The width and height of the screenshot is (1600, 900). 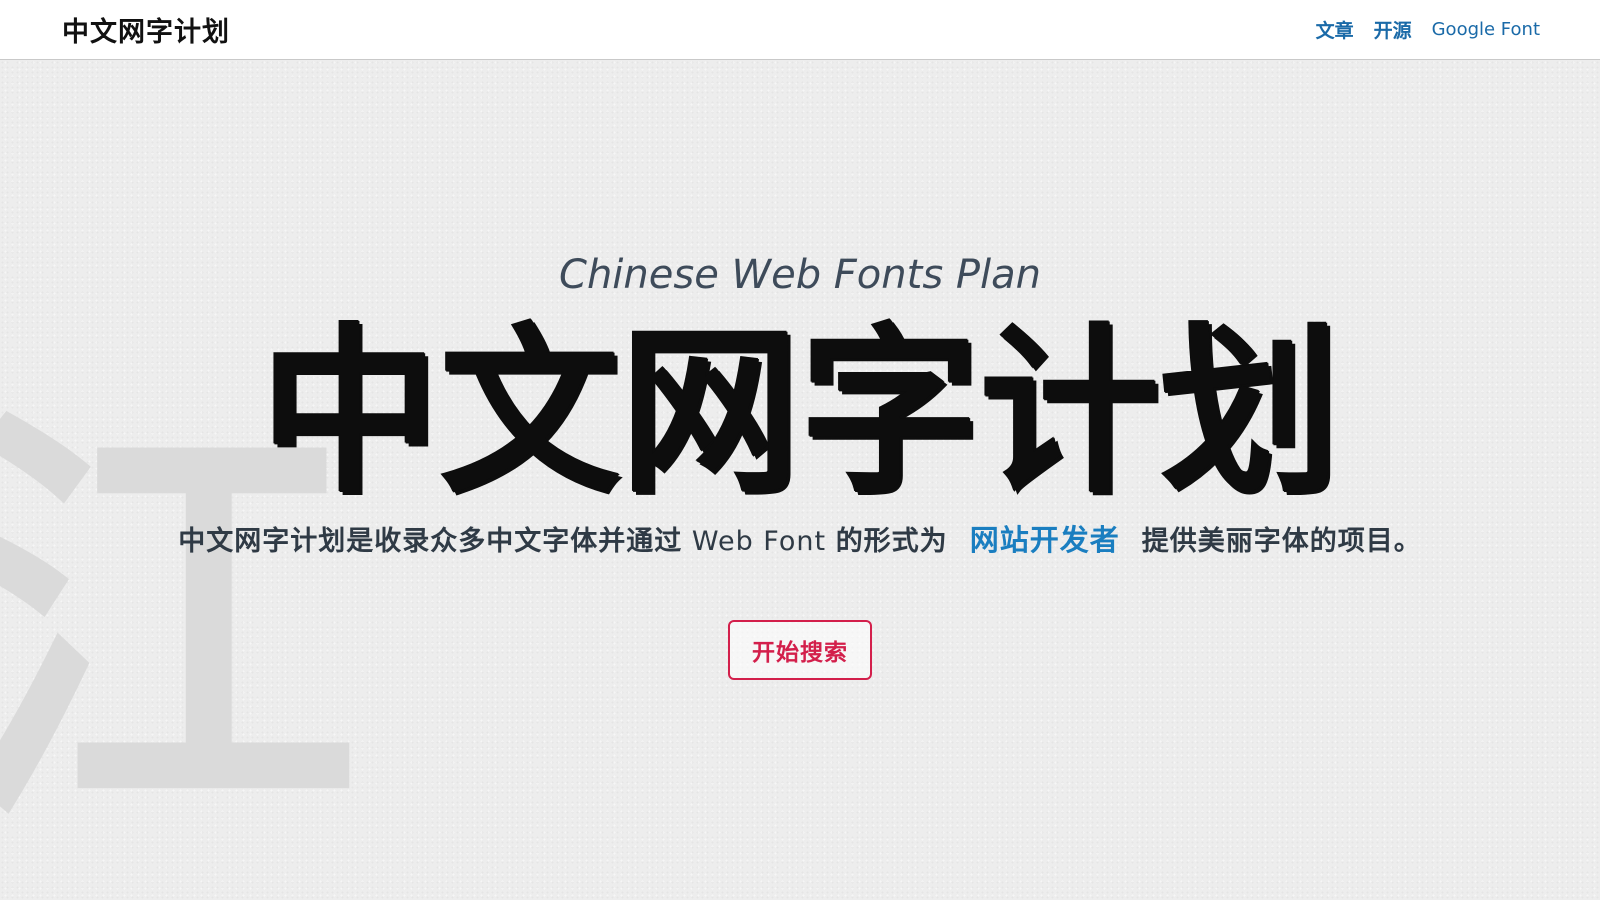 What do you see at coordinates (759, 541) in the screenshot?
I see `description-web-font: Web Font` at bounding box center [759, 541].